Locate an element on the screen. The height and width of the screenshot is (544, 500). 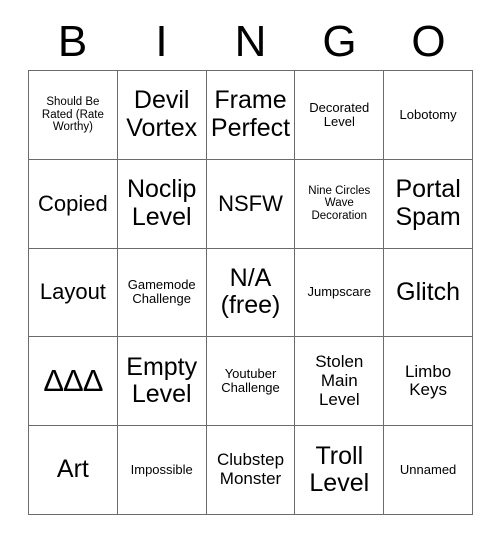
bingo-cell-label: Layout is located at coordinates (72, 292).